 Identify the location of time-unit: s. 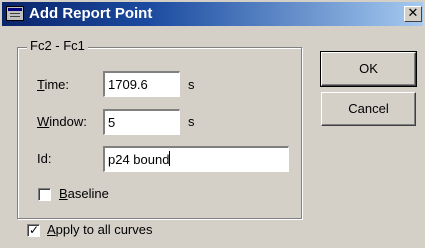
(191, 84).